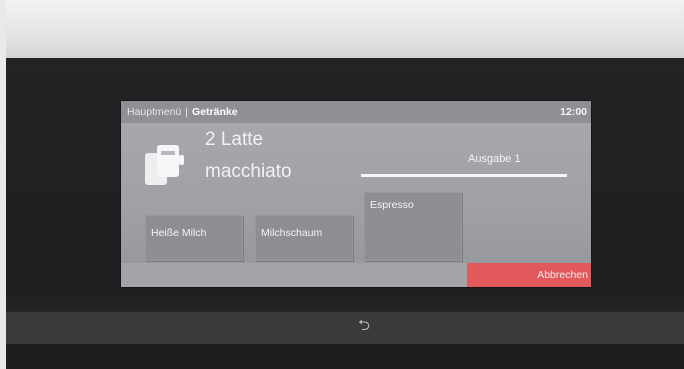 The height and width of the screenshot is (369, 684). I want to click on cancel-button: Abbrechen, so click(529, 275).